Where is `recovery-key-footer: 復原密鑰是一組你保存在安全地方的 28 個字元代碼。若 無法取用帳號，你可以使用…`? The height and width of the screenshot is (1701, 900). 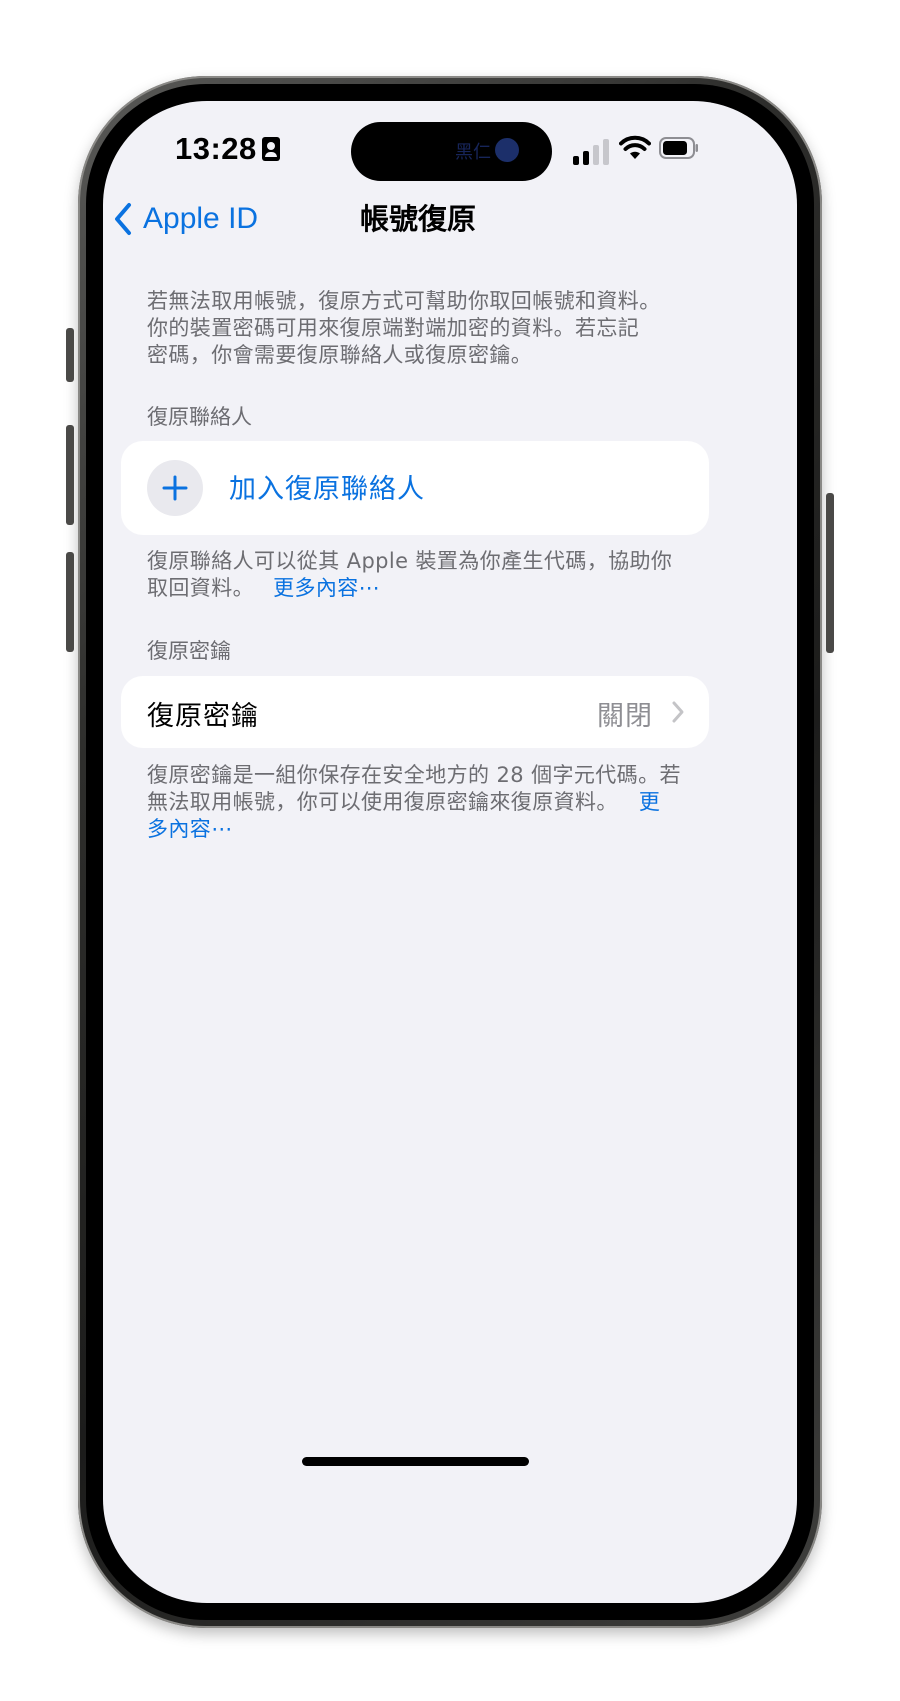
recovery-key-footer: 復原密鑰是一組你保存在安全地方的 28 個字元代碼。若 無法取用帳號，你可以使用… is located at coordinates (427, 802).